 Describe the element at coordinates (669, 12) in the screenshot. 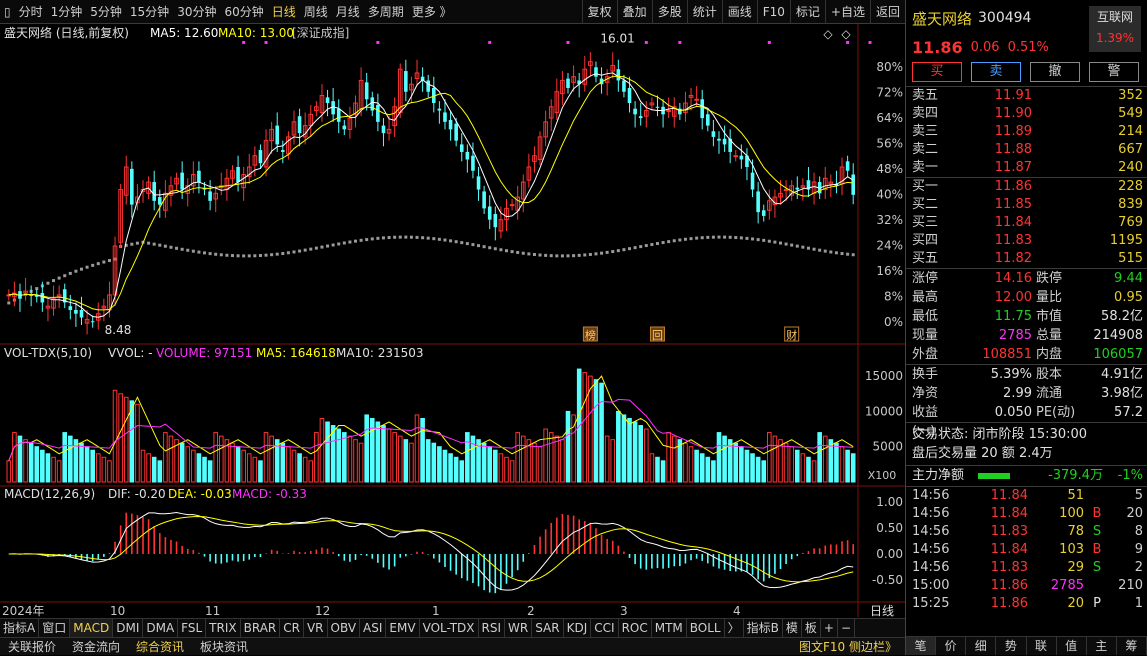

I see `toolbar-button-2: 多股` at that location.